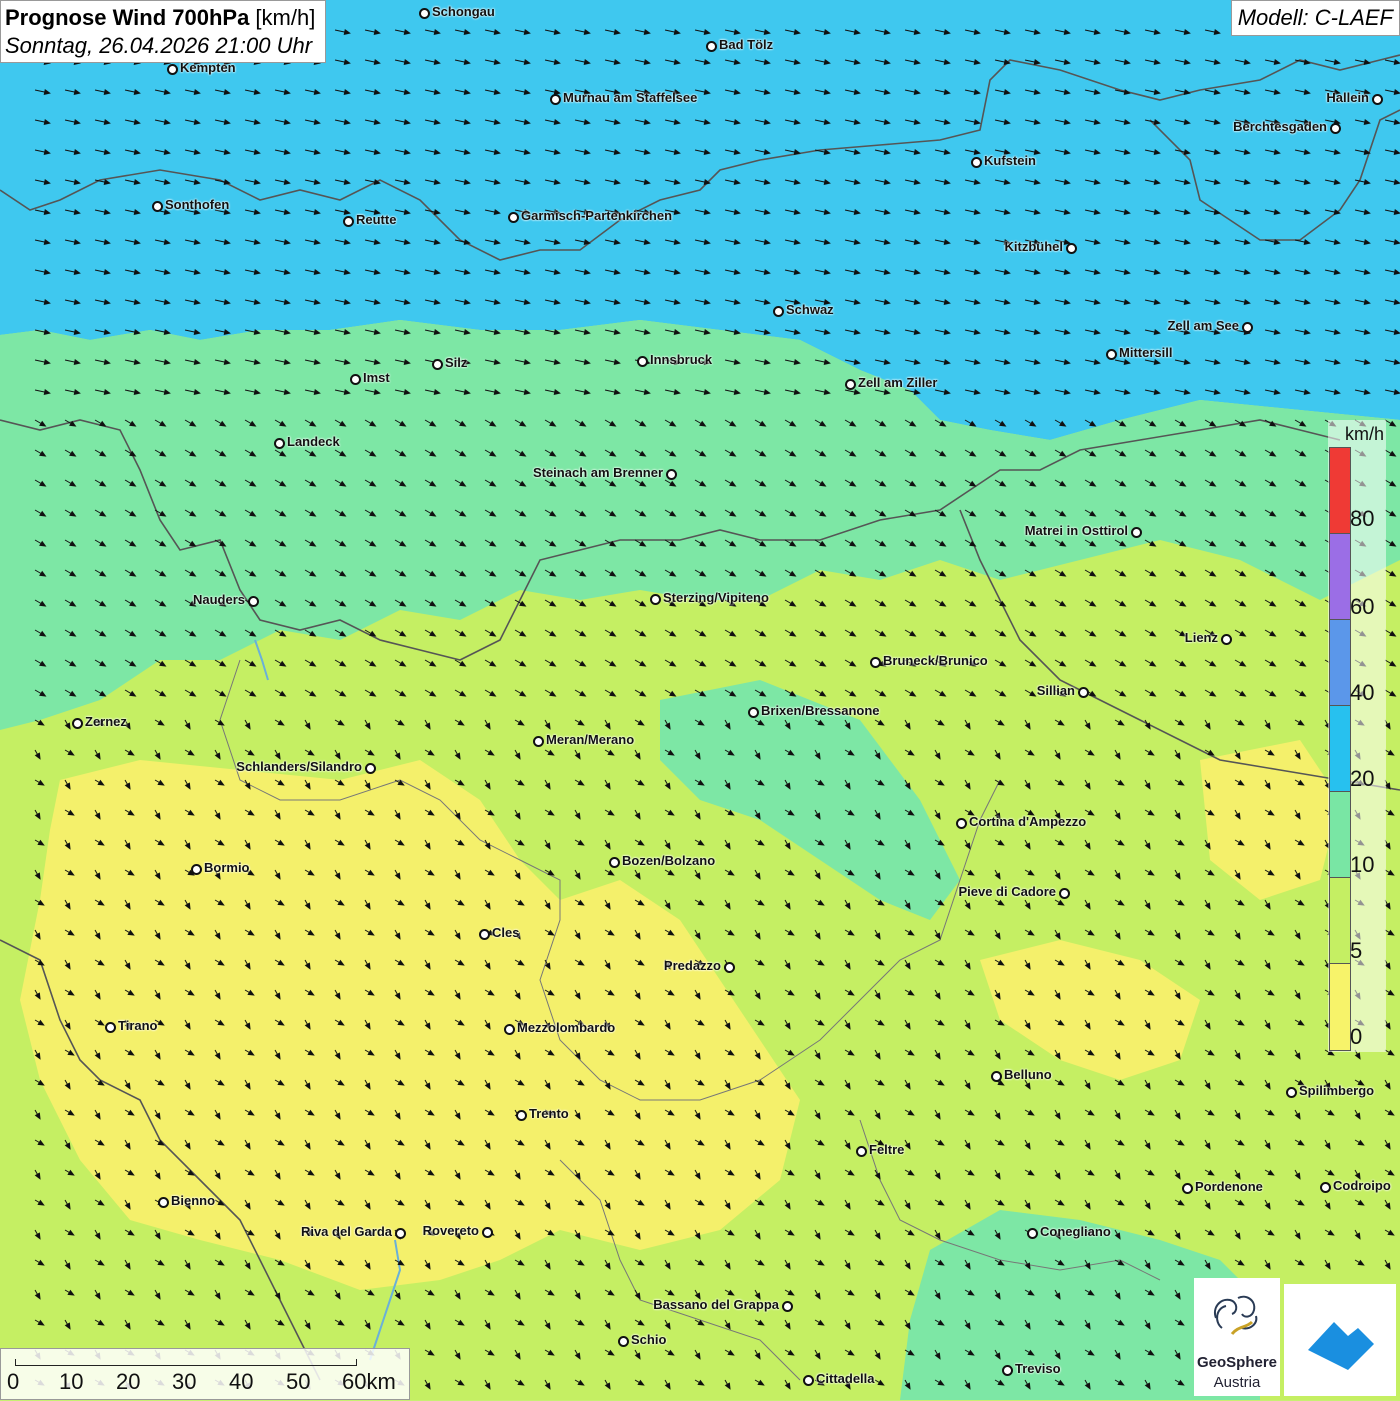 Image resolution: width=1400 pixels, height=1401 pixels. What do you see at coordinates (566, 1027) in the screenshot?
I see `city-label: Mezzolombardo` at bounding box center [566, 1027].